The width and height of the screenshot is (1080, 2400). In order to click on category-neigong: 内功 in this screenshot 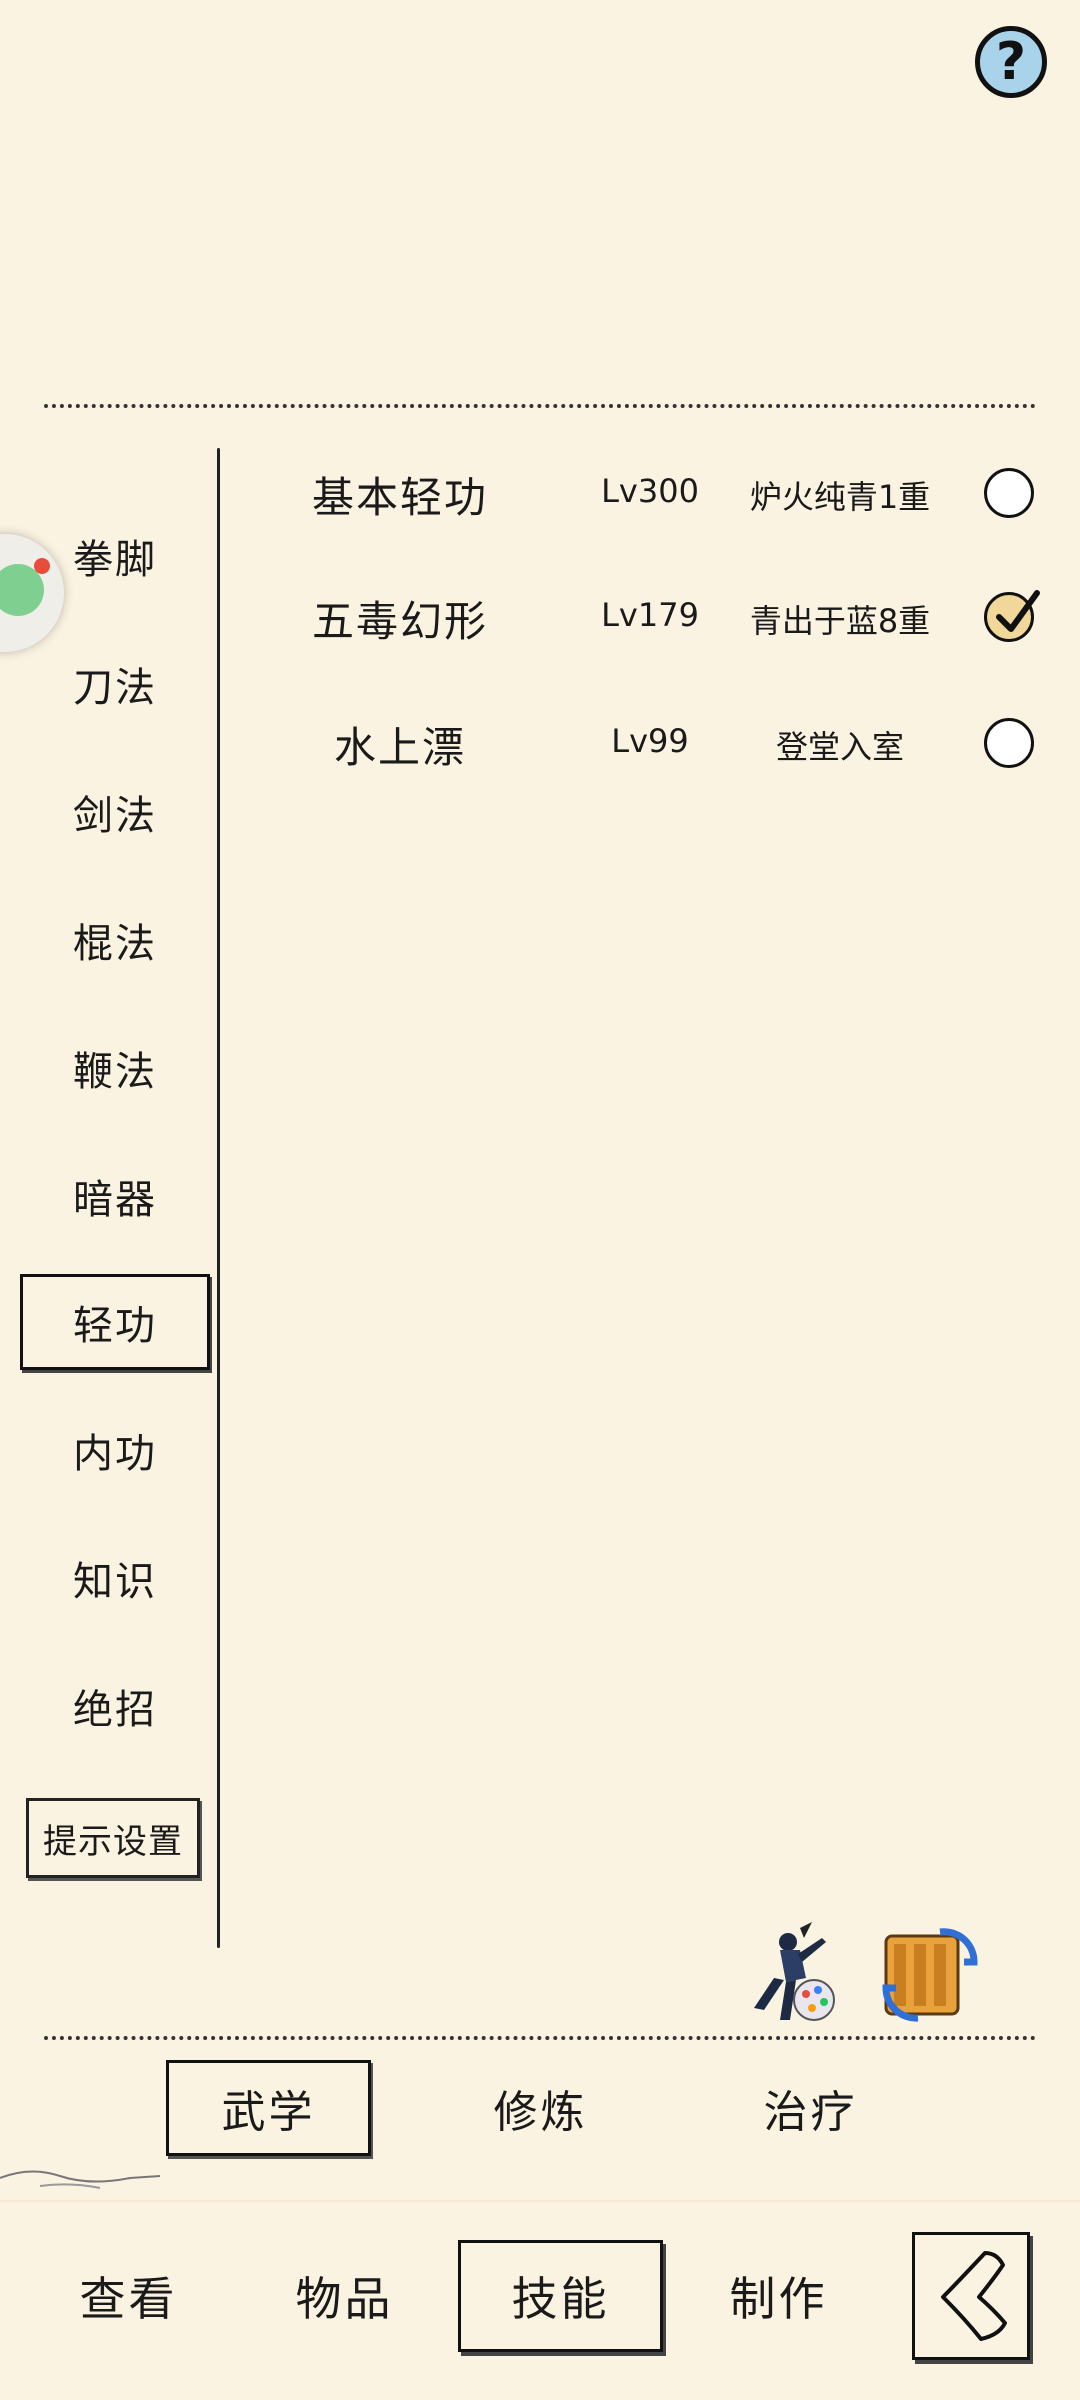, I will do `click(115, 1450)`.